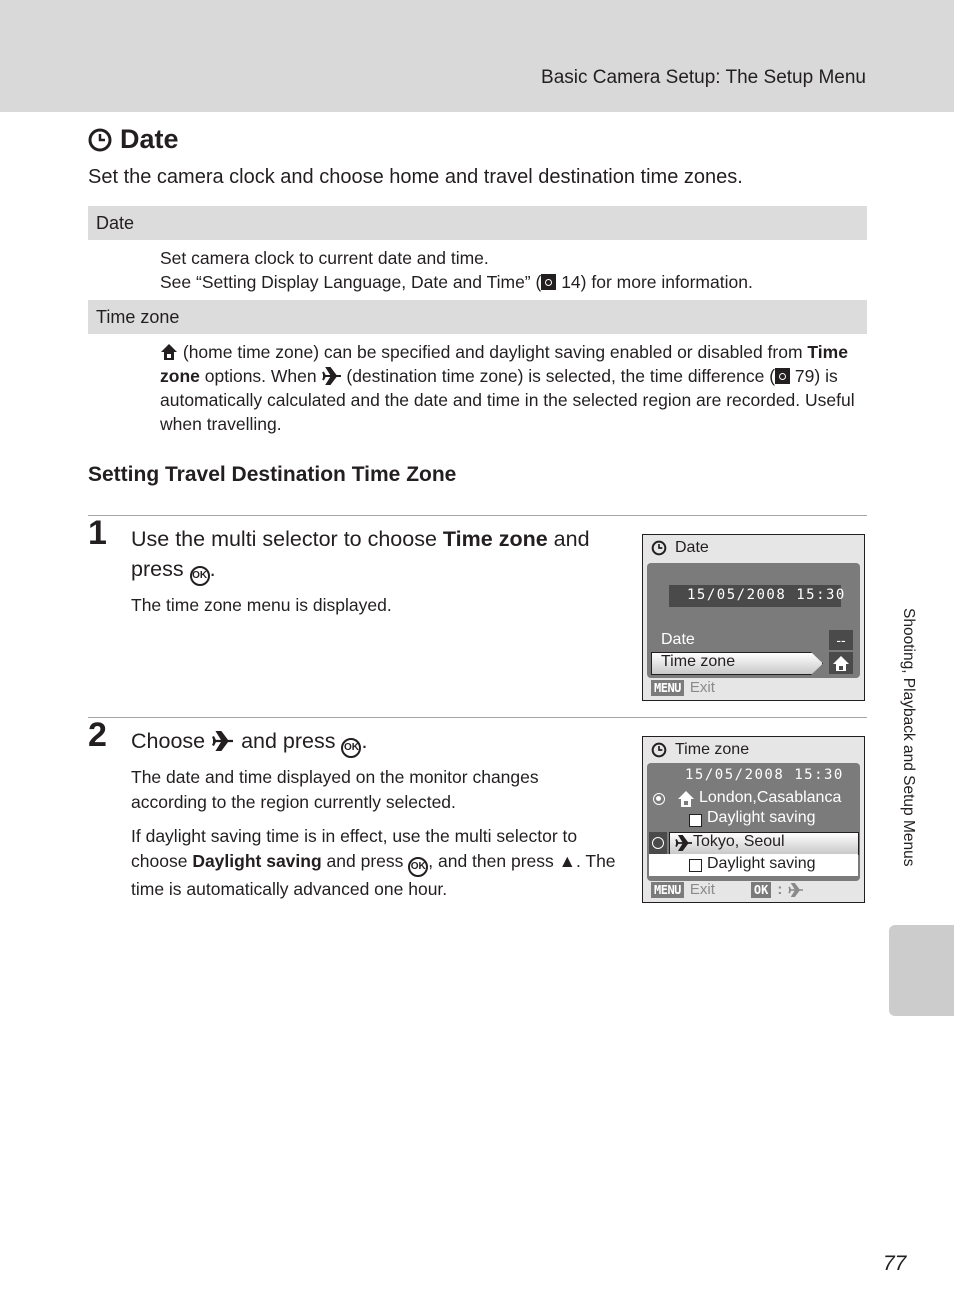  What do you see at coordinates (97, 533) in the screenshot?
I see `step-number: 1` at bounding box center [97, 533].